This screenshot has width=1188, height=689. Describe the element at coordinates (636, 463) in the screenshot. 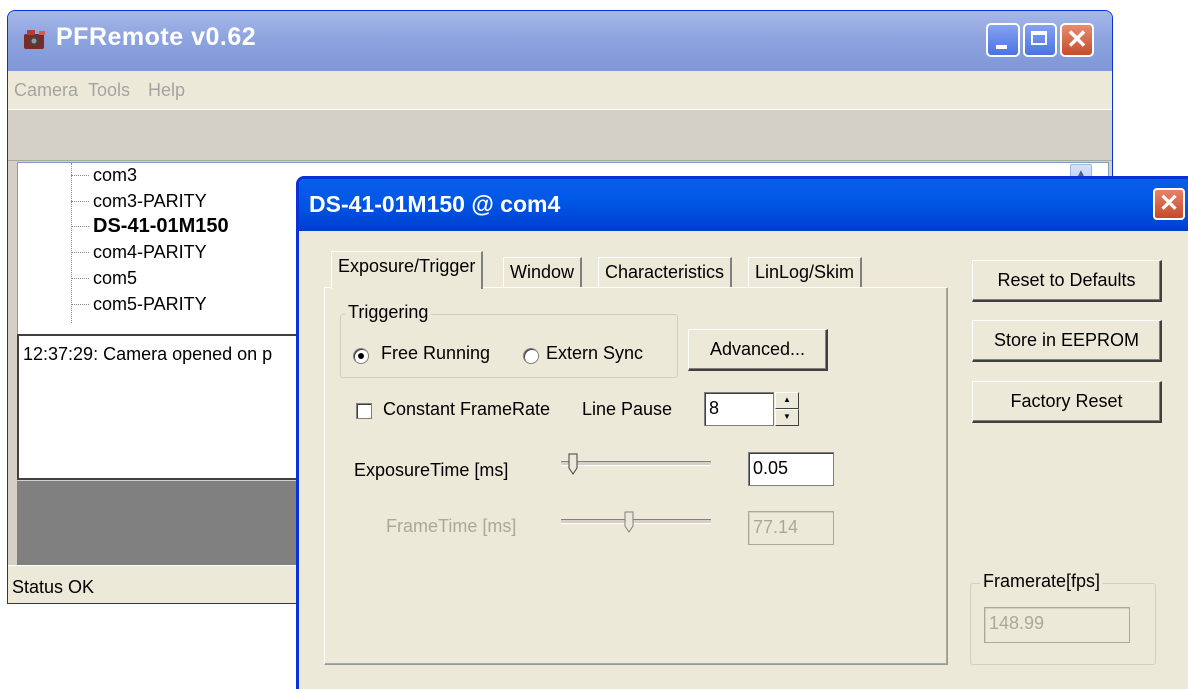

I see `exposure-slider-track` at that location.